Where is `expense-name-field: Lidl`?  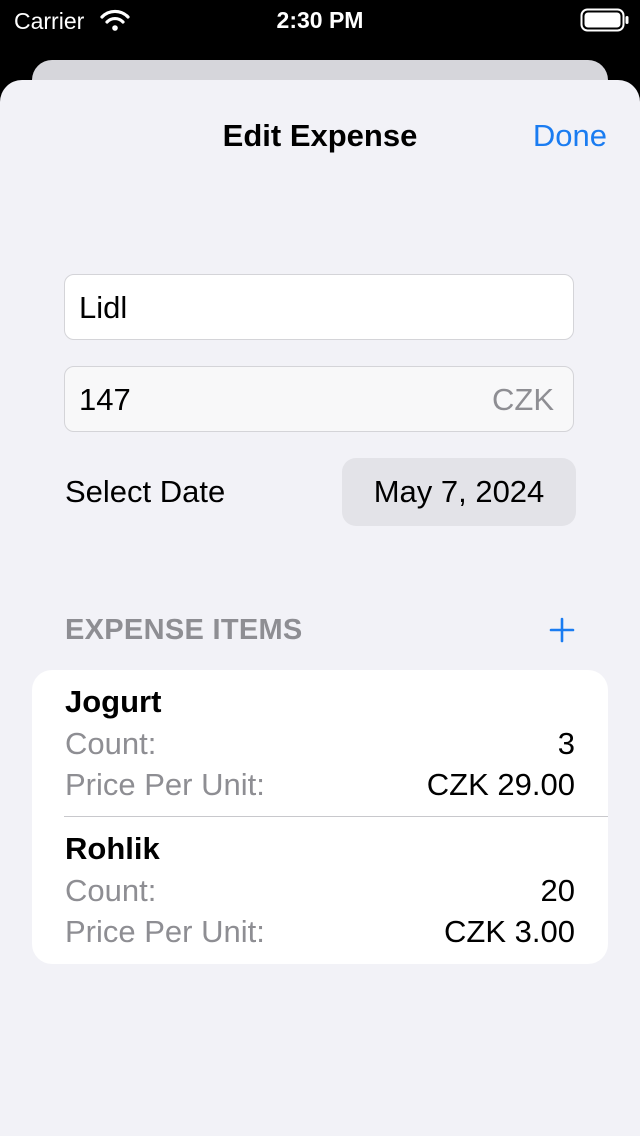 expense-name-field: Lidl is located at coordinates (319, 307).